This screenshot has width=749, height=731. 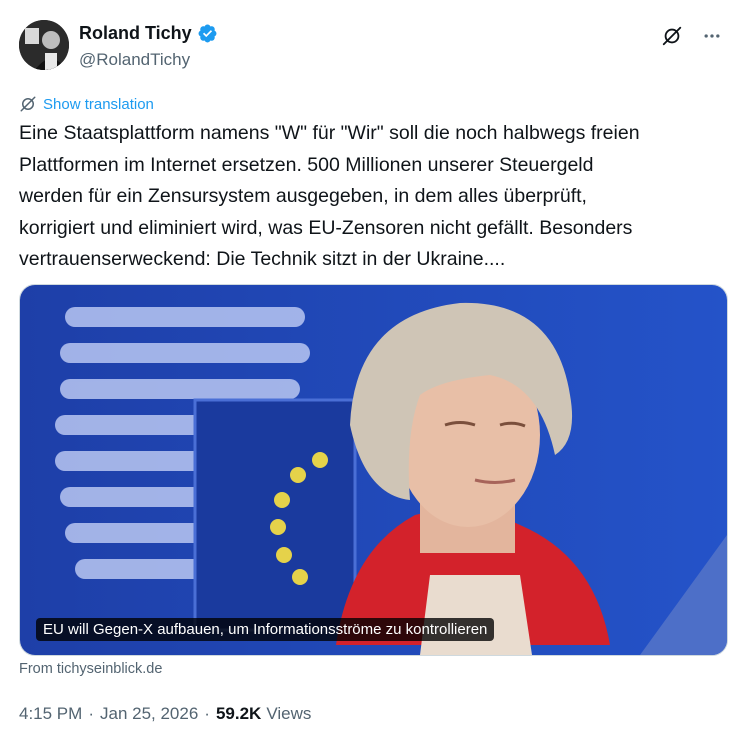 I want to click on views-label: Views, so click(x=289, y=713).